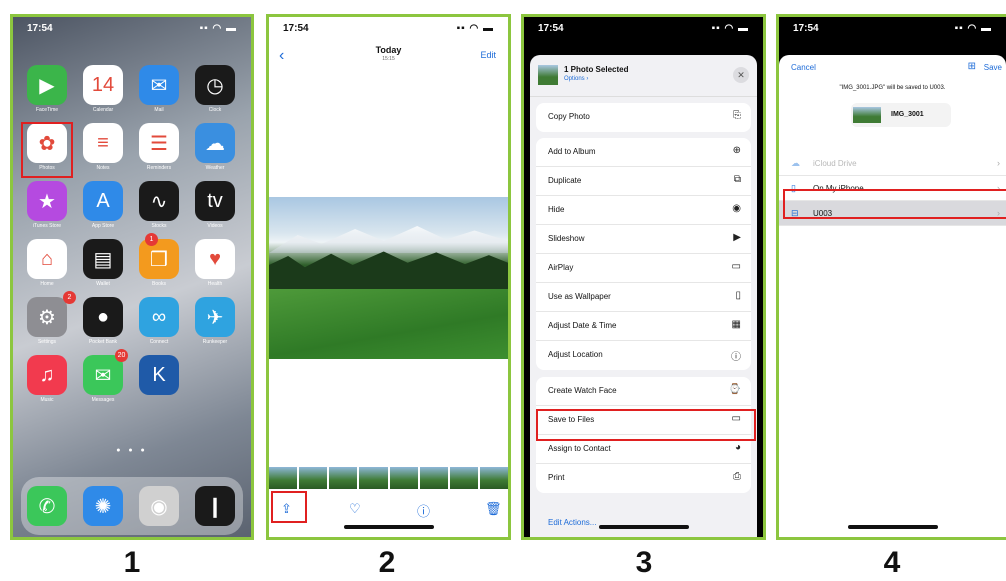  I want to click on duplicate-action: Duplicate ⧉, so click(643, 181).